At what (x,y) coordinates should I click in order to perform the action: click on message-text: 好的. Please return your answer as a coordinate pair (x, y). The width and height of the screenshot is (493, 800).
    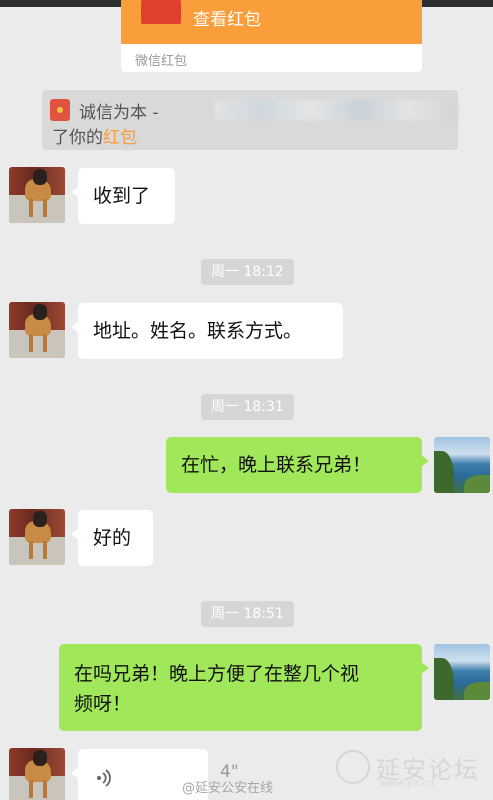
    Looking at the image, I should click on (112, 538).